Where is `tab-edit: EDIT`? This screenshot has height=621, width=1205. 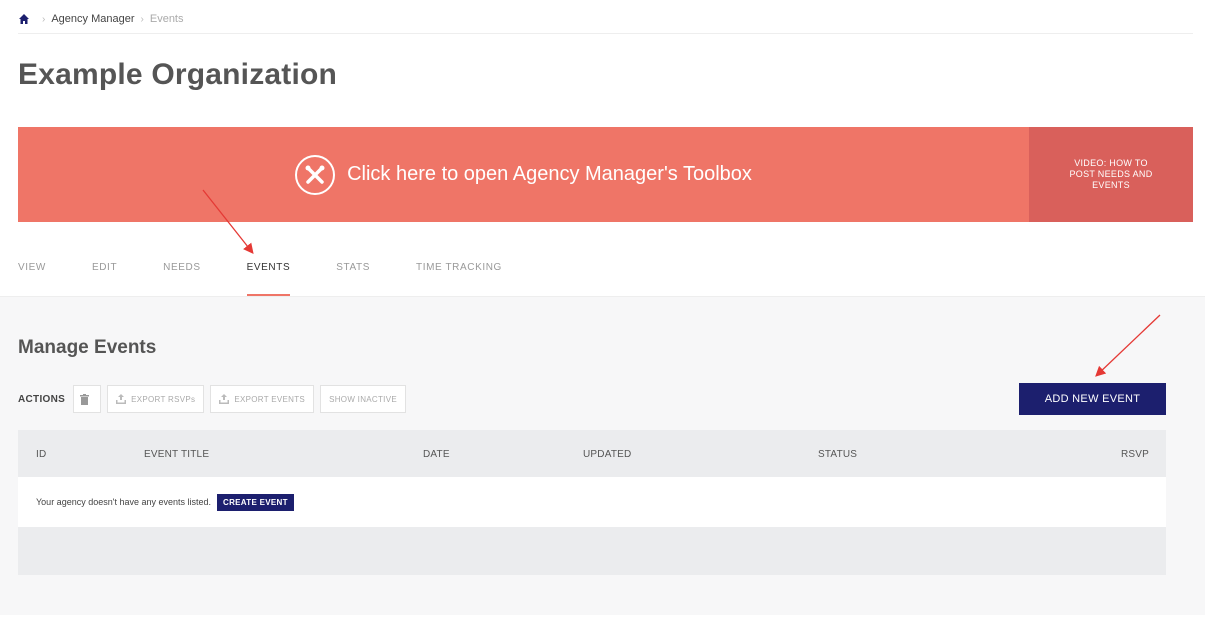 tab-edit: EDIT is located at coordinates (104, 279).